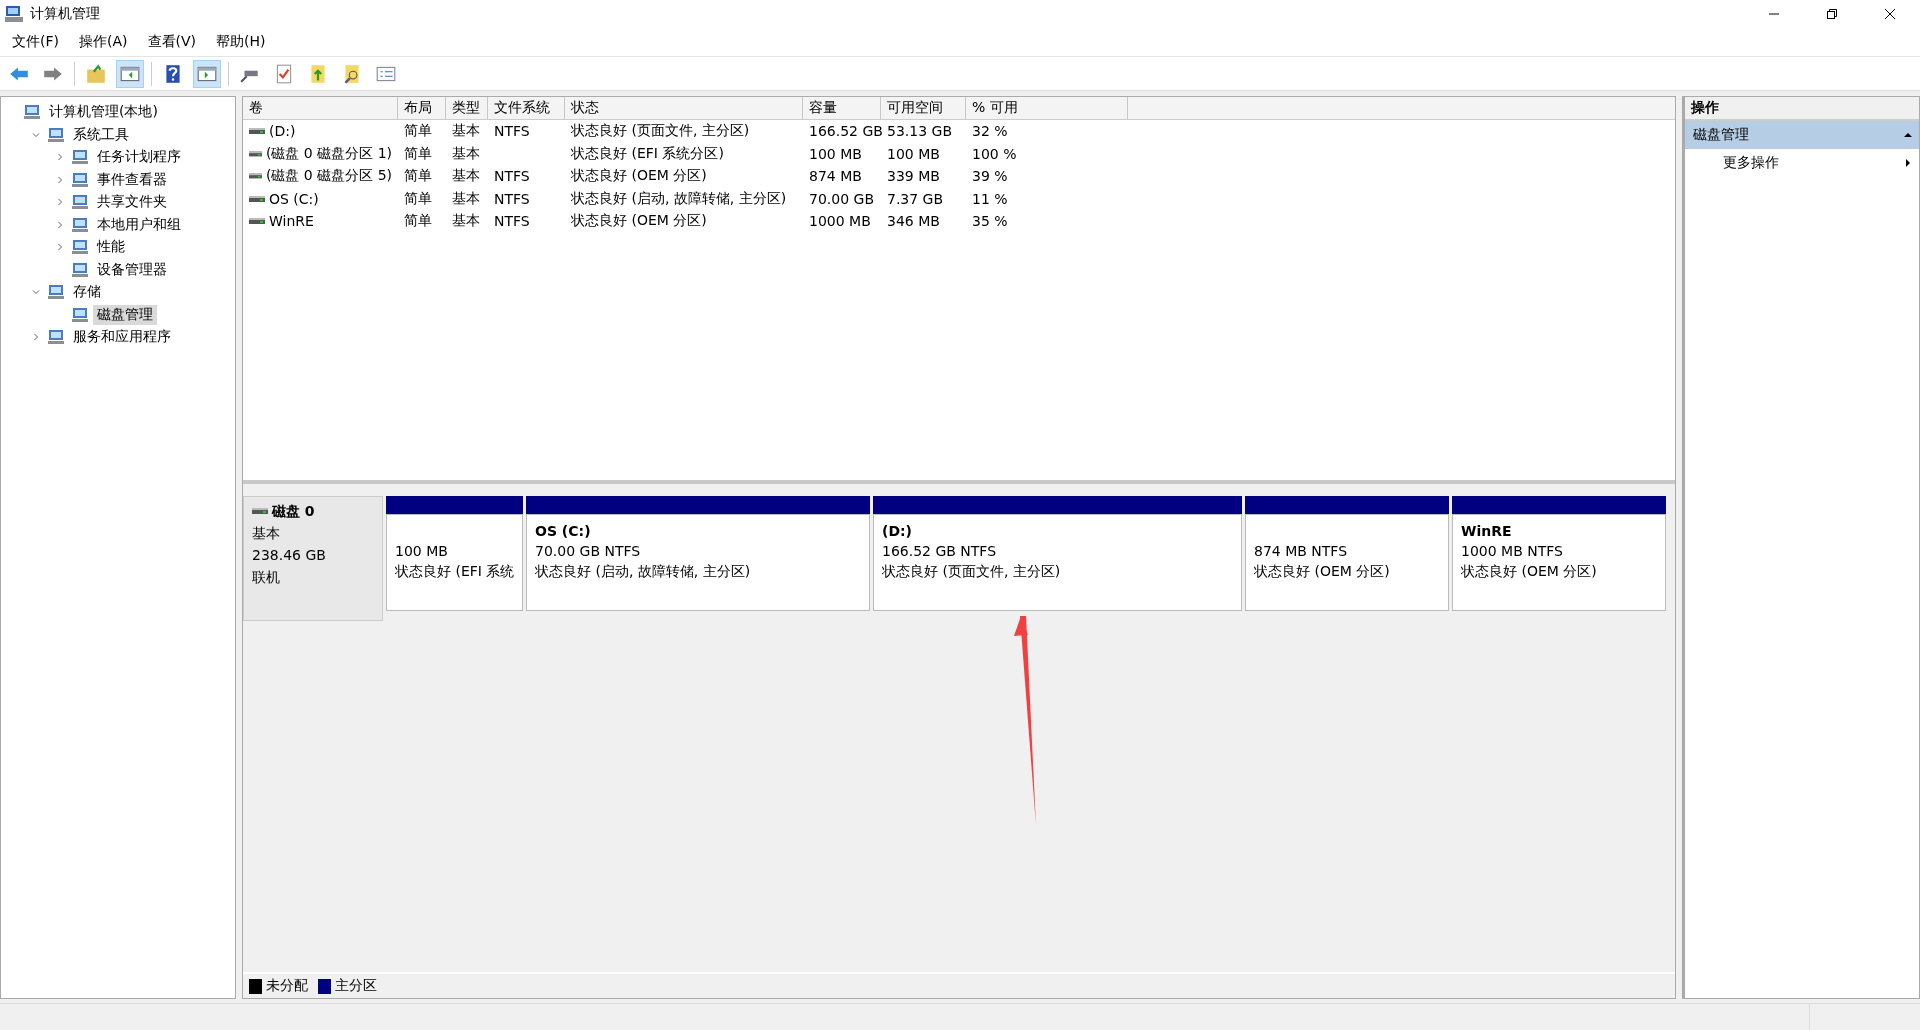 The image size is (1920, 1030). I want to click on tree-item: 磁盘管理, so click(125, 314).